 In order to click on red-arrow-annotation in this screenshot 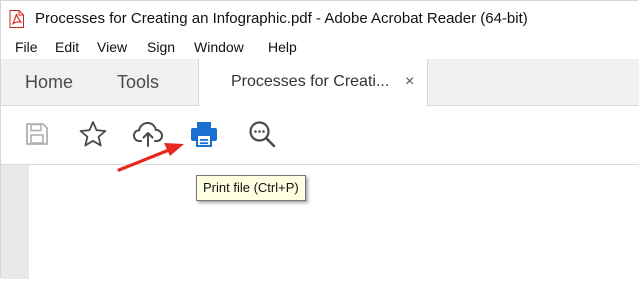, I will do `click(150, 157)`.